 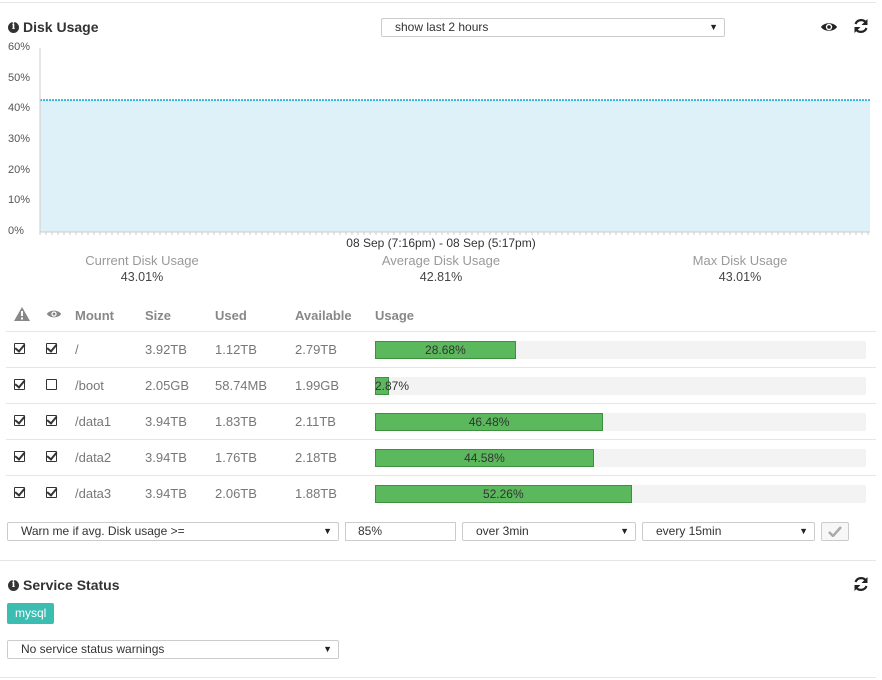 I want to click on size-cell: 2.05GB, so click(x=180, y=385).